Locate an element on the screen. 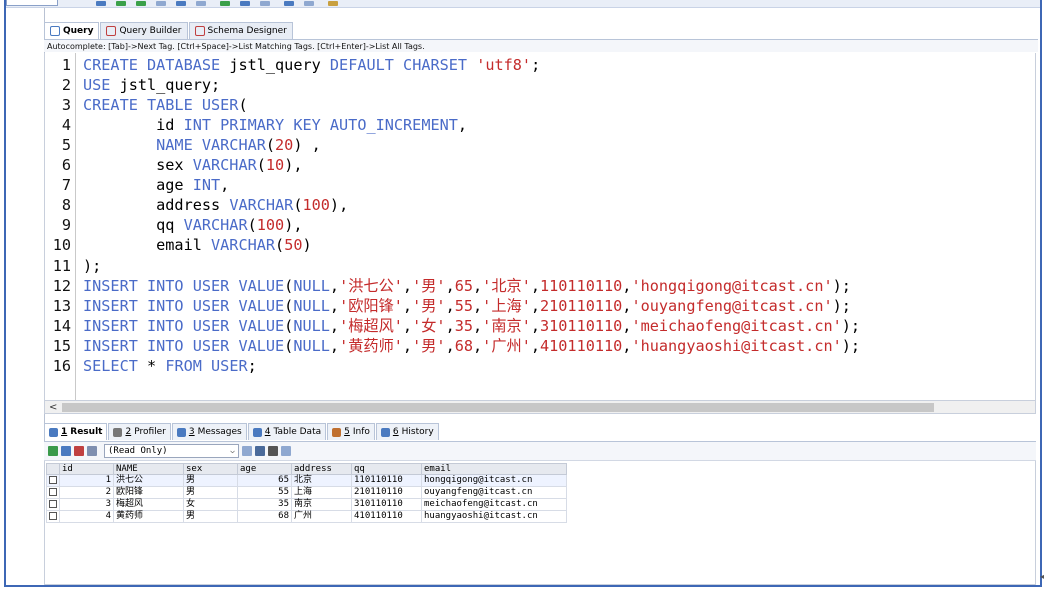 The image size is (1045, 592). toolbar-new-query-icon is located at coordinates (181, 3).